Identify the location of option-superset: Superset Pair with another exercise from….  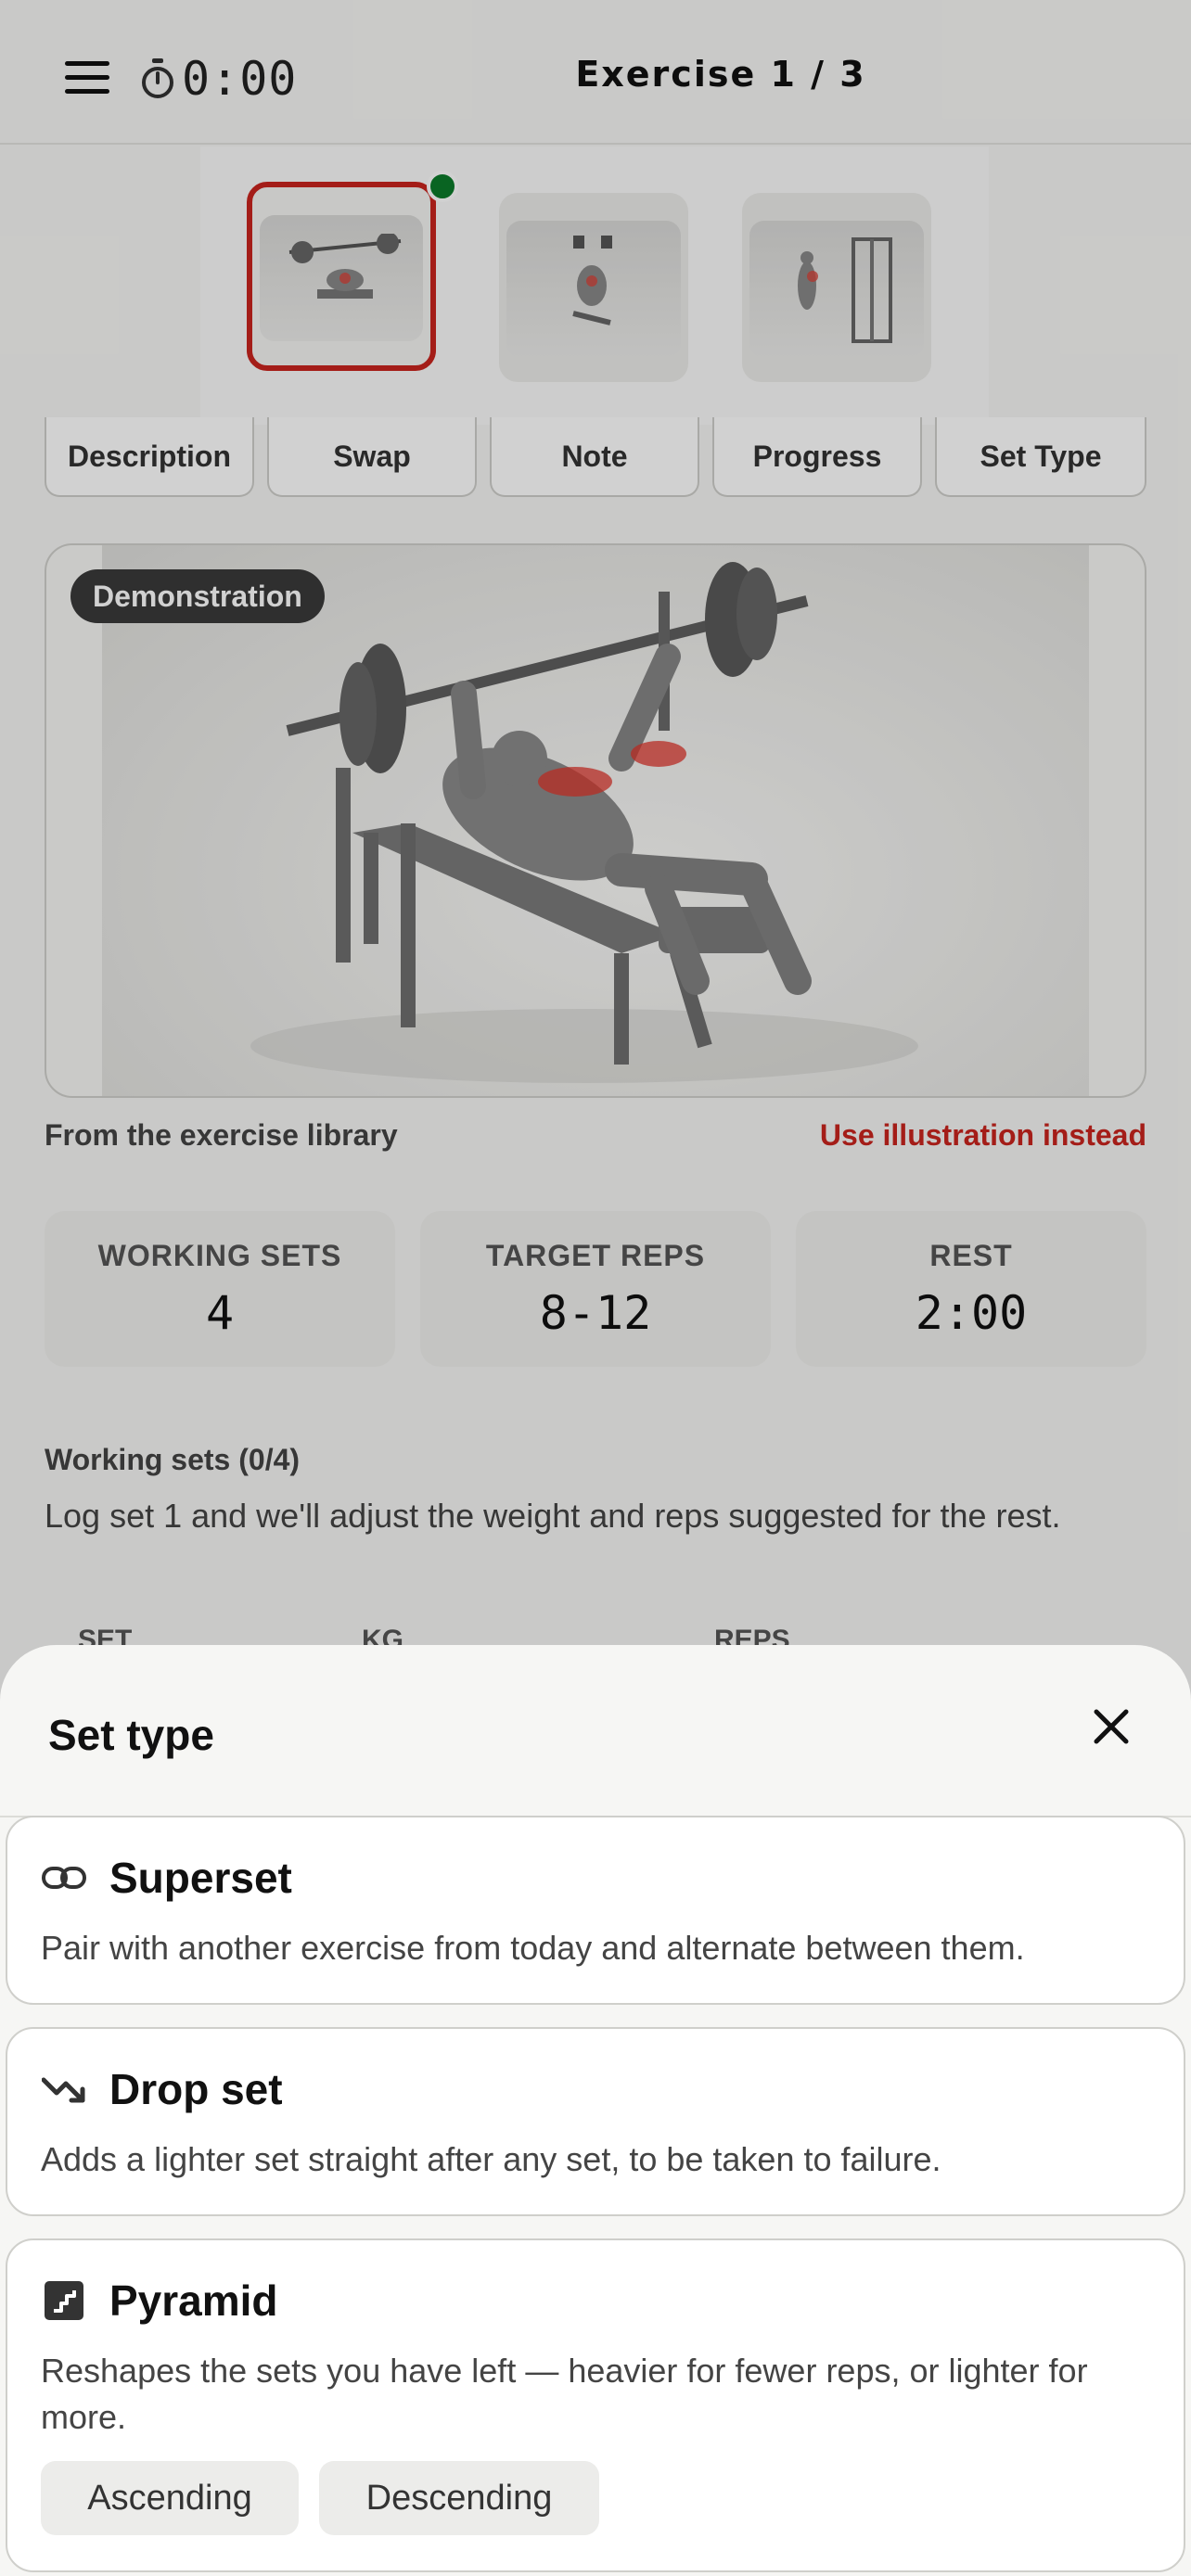
(595, 1911).